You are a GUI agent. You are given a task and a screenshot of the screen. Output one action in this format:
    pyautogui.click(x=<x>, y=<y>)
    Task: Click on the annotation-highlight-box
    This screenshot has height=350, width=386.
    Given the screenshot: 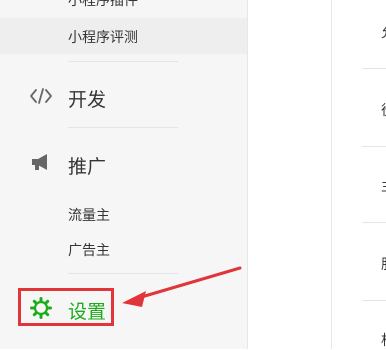 What is the action you would take?
    pyautogui.click(x=66, y=307)
    